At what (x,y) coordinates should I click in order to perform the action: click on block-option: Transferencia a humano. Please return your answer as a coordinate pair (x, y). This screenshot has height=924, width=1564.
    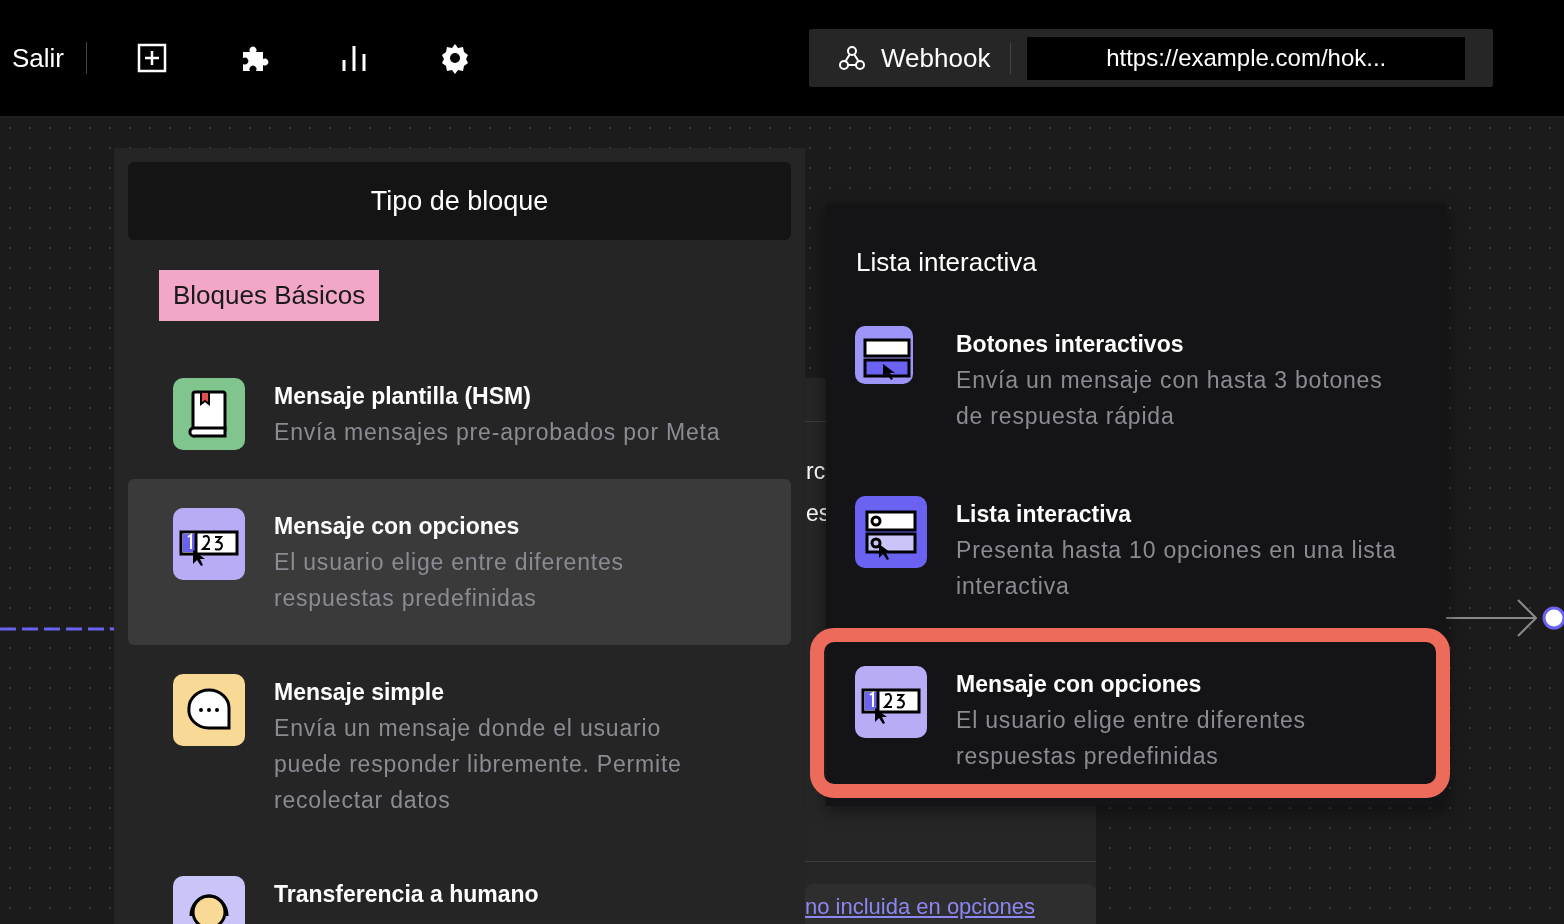
    Looking at the image, I should click on (459, 885).